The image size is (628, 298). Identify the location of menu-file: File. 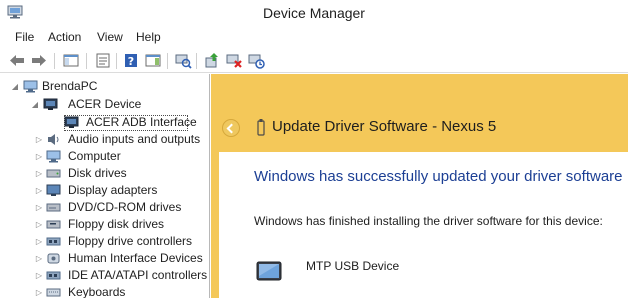
(24, 37).